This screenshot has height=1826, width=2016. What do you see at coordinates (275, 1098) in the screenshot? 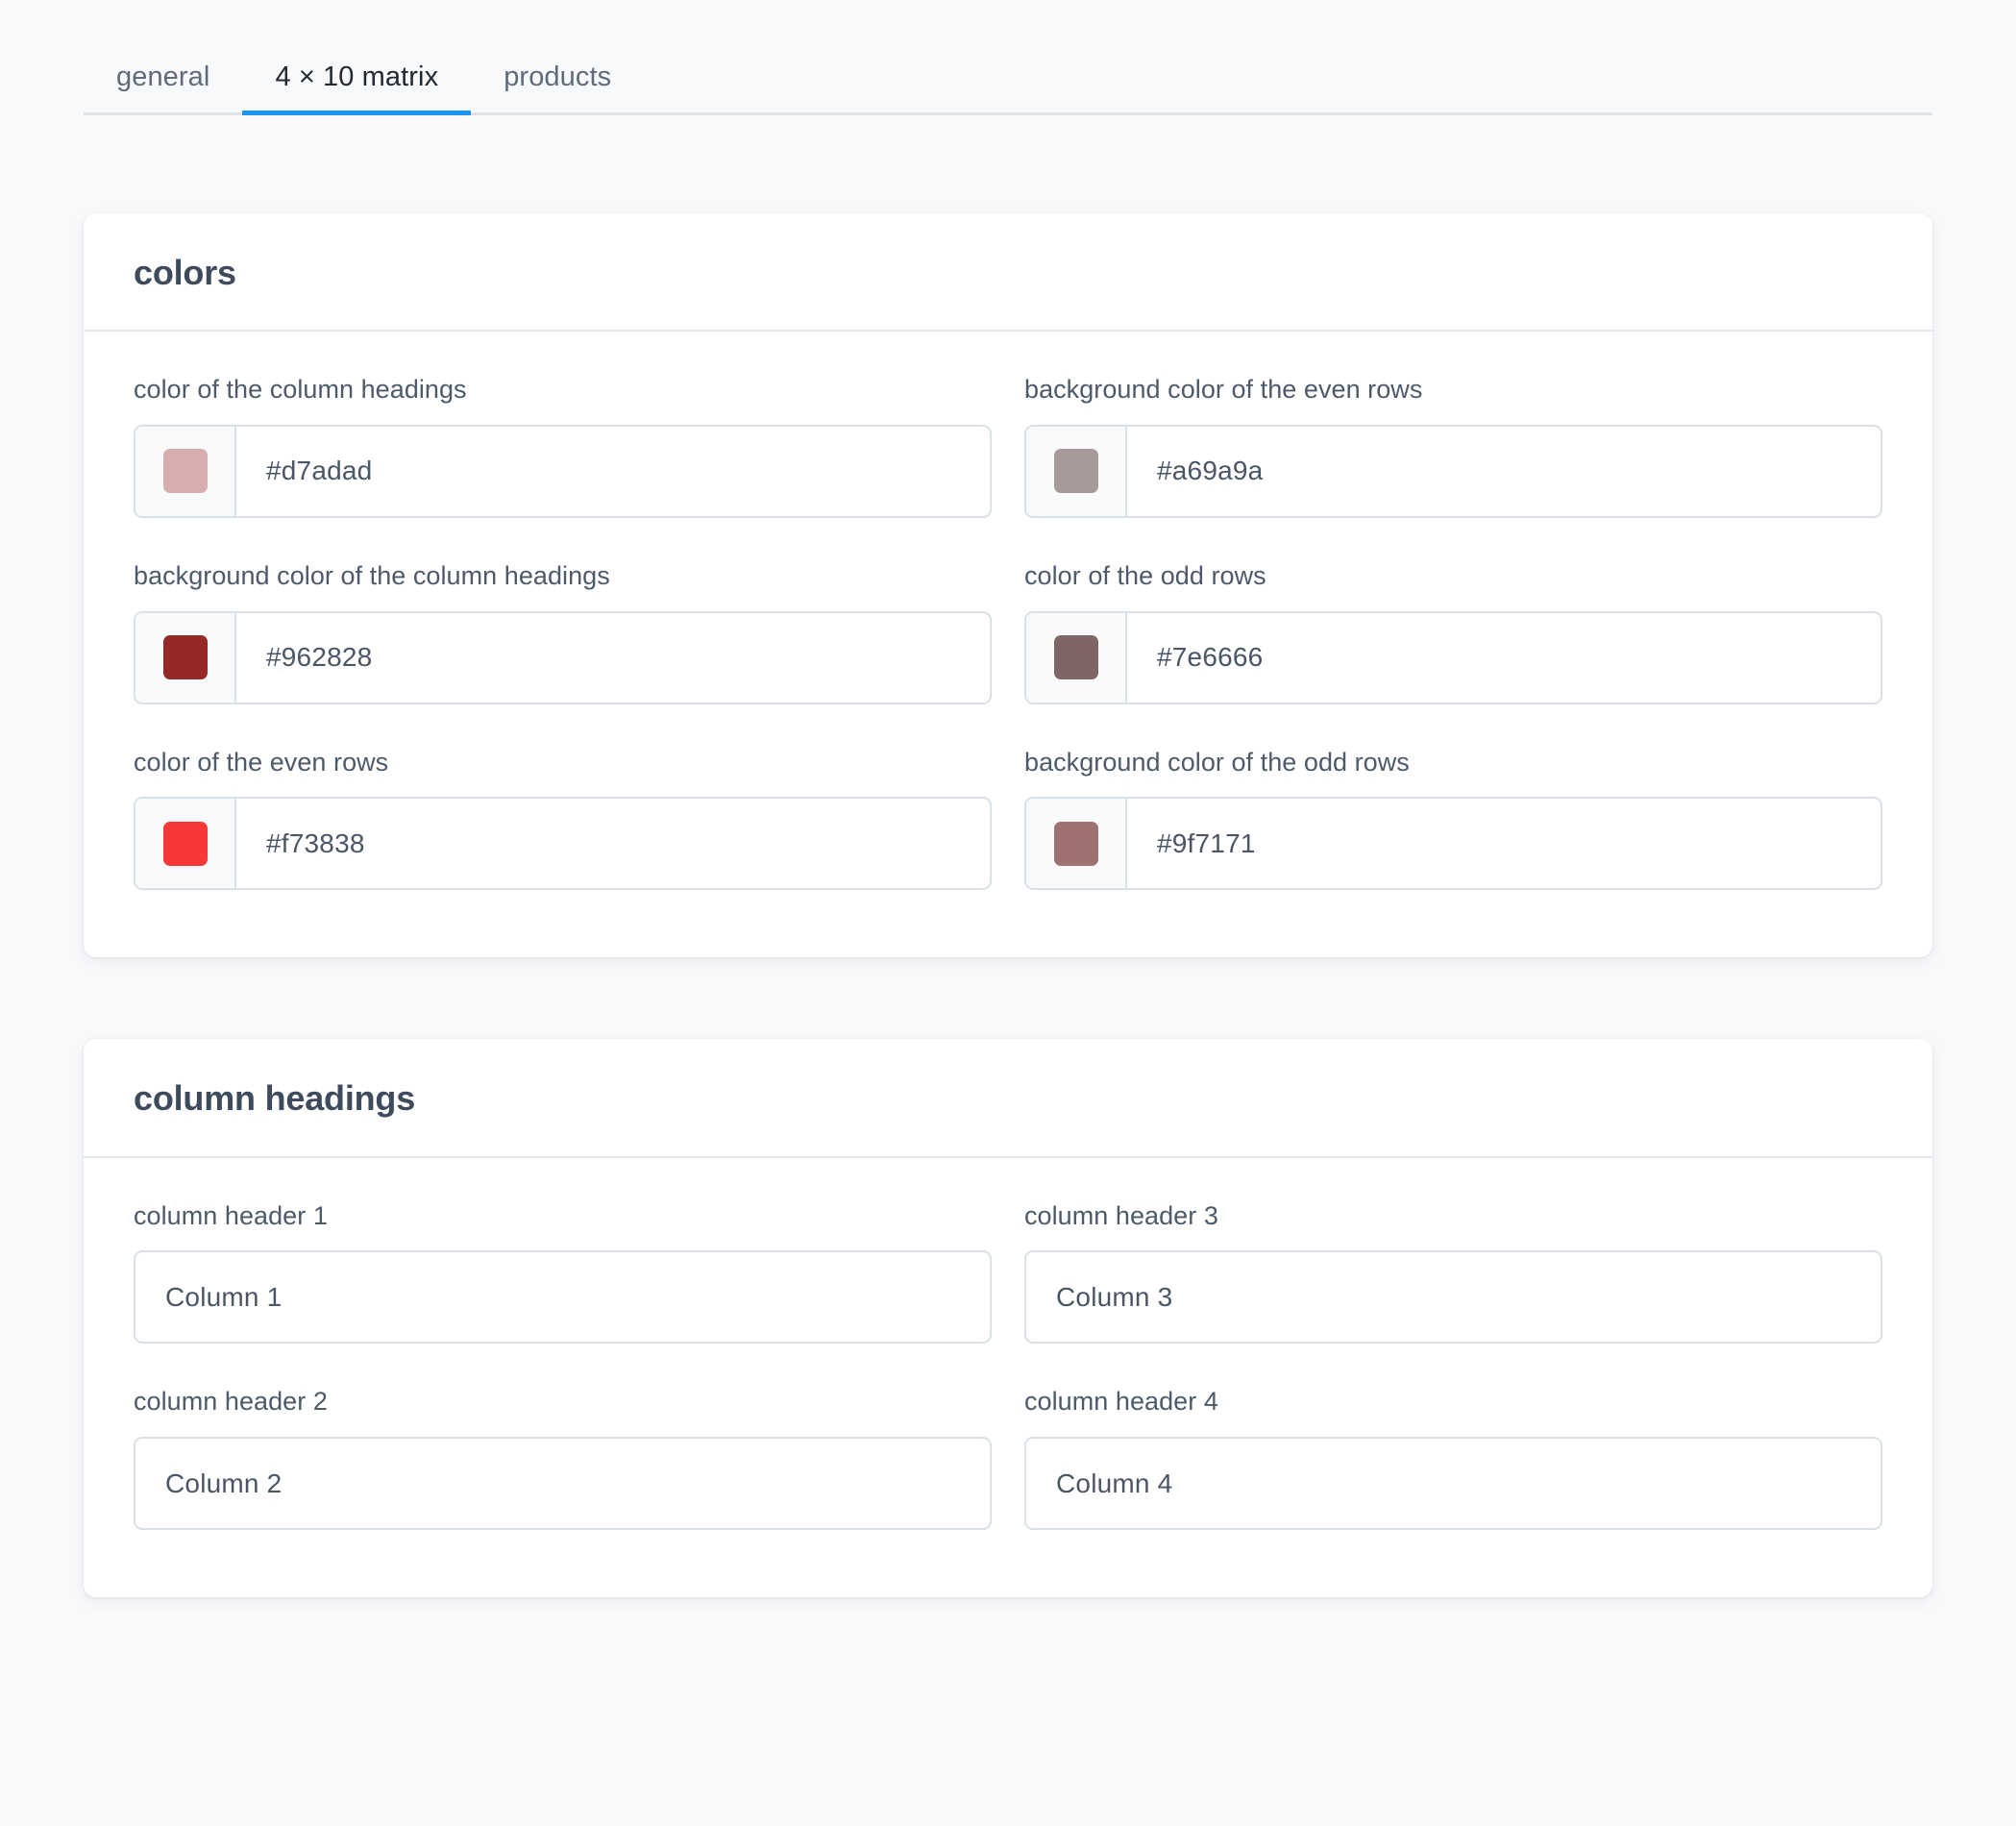
I see `column-headings-card-title: column headings` at bounding box center [275, 1098].